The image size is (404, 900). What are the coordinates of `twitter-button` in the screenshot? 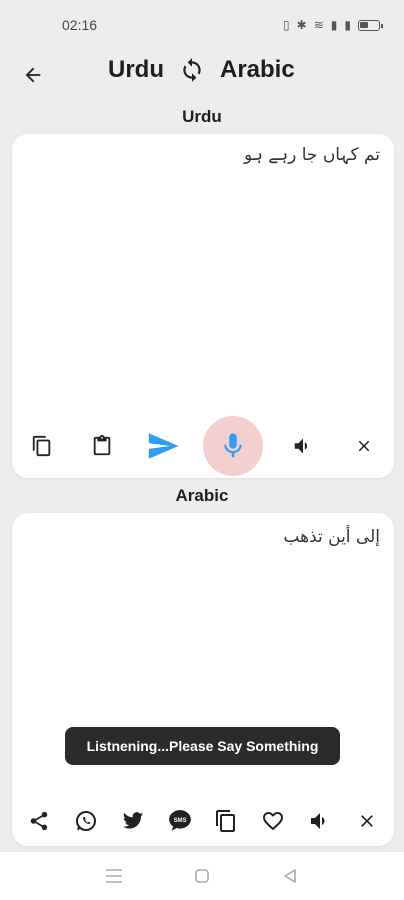 It's located at (133, 821).